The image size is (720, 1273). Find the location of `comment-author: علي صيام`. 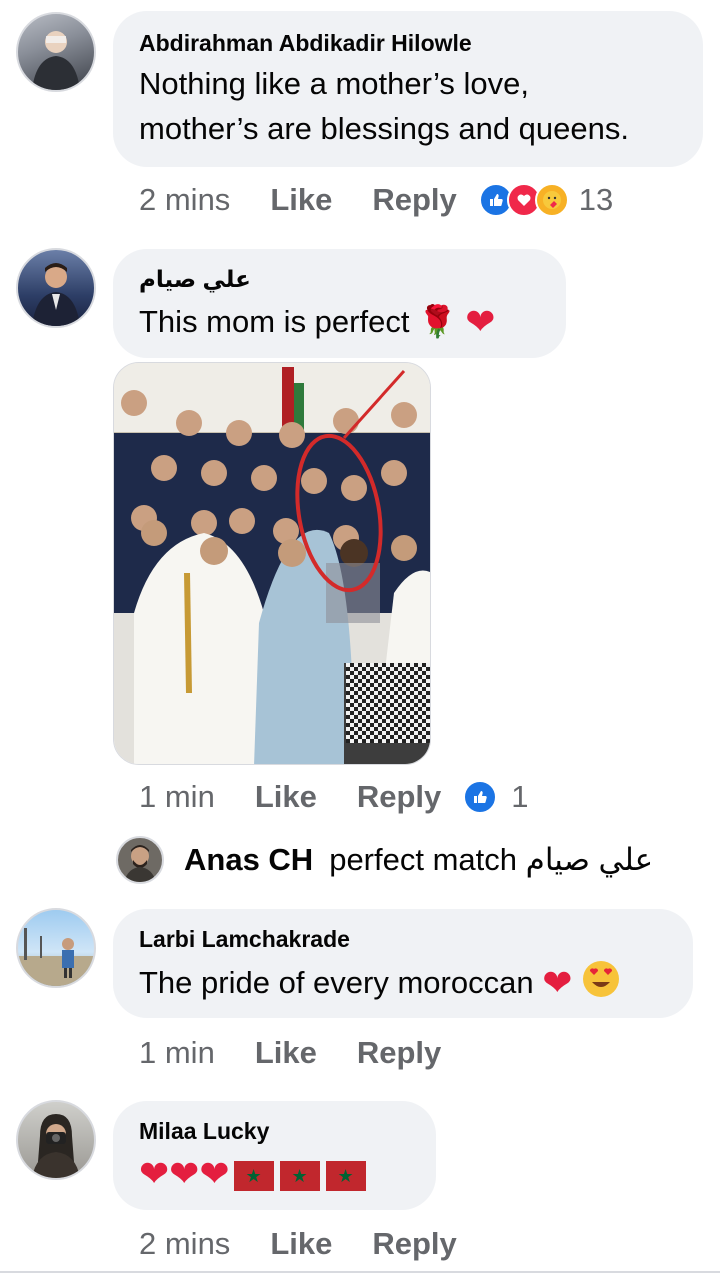

comment-author: علي صيام is located at coordinates (339, 279).